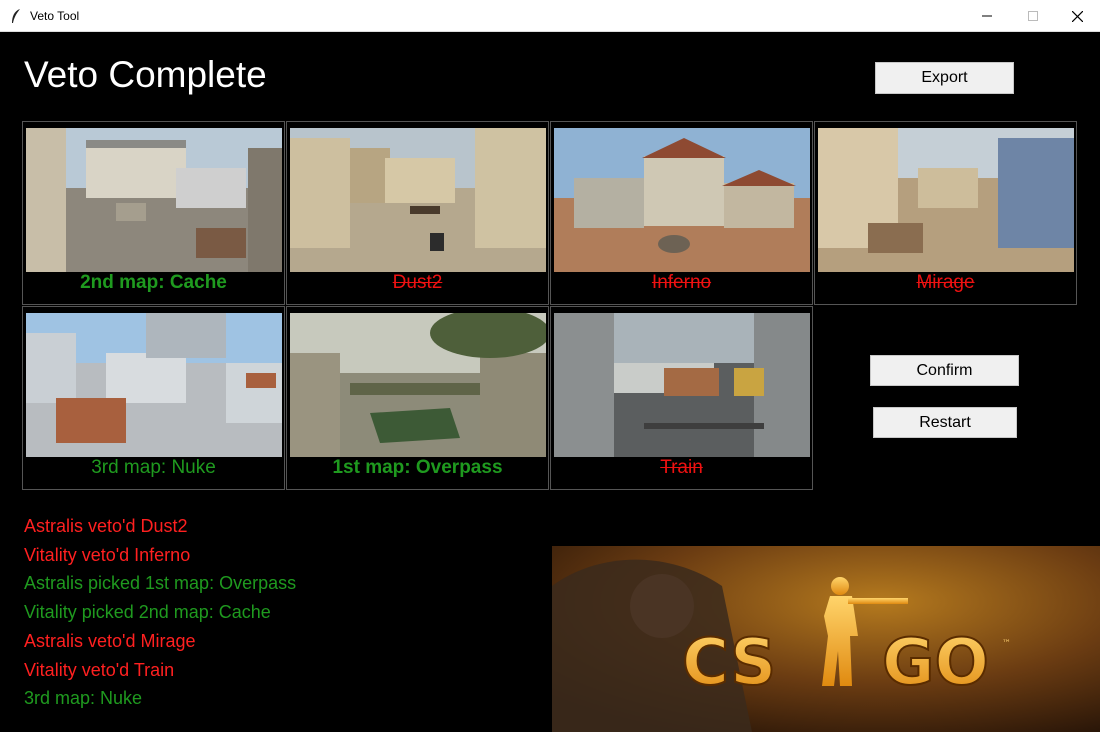 The height and width of the screenshot is (732, 1100). Describe the element at coordinates (417, 467) in the screenshot. I see `map-label: 1st map: Overpass` at that location.